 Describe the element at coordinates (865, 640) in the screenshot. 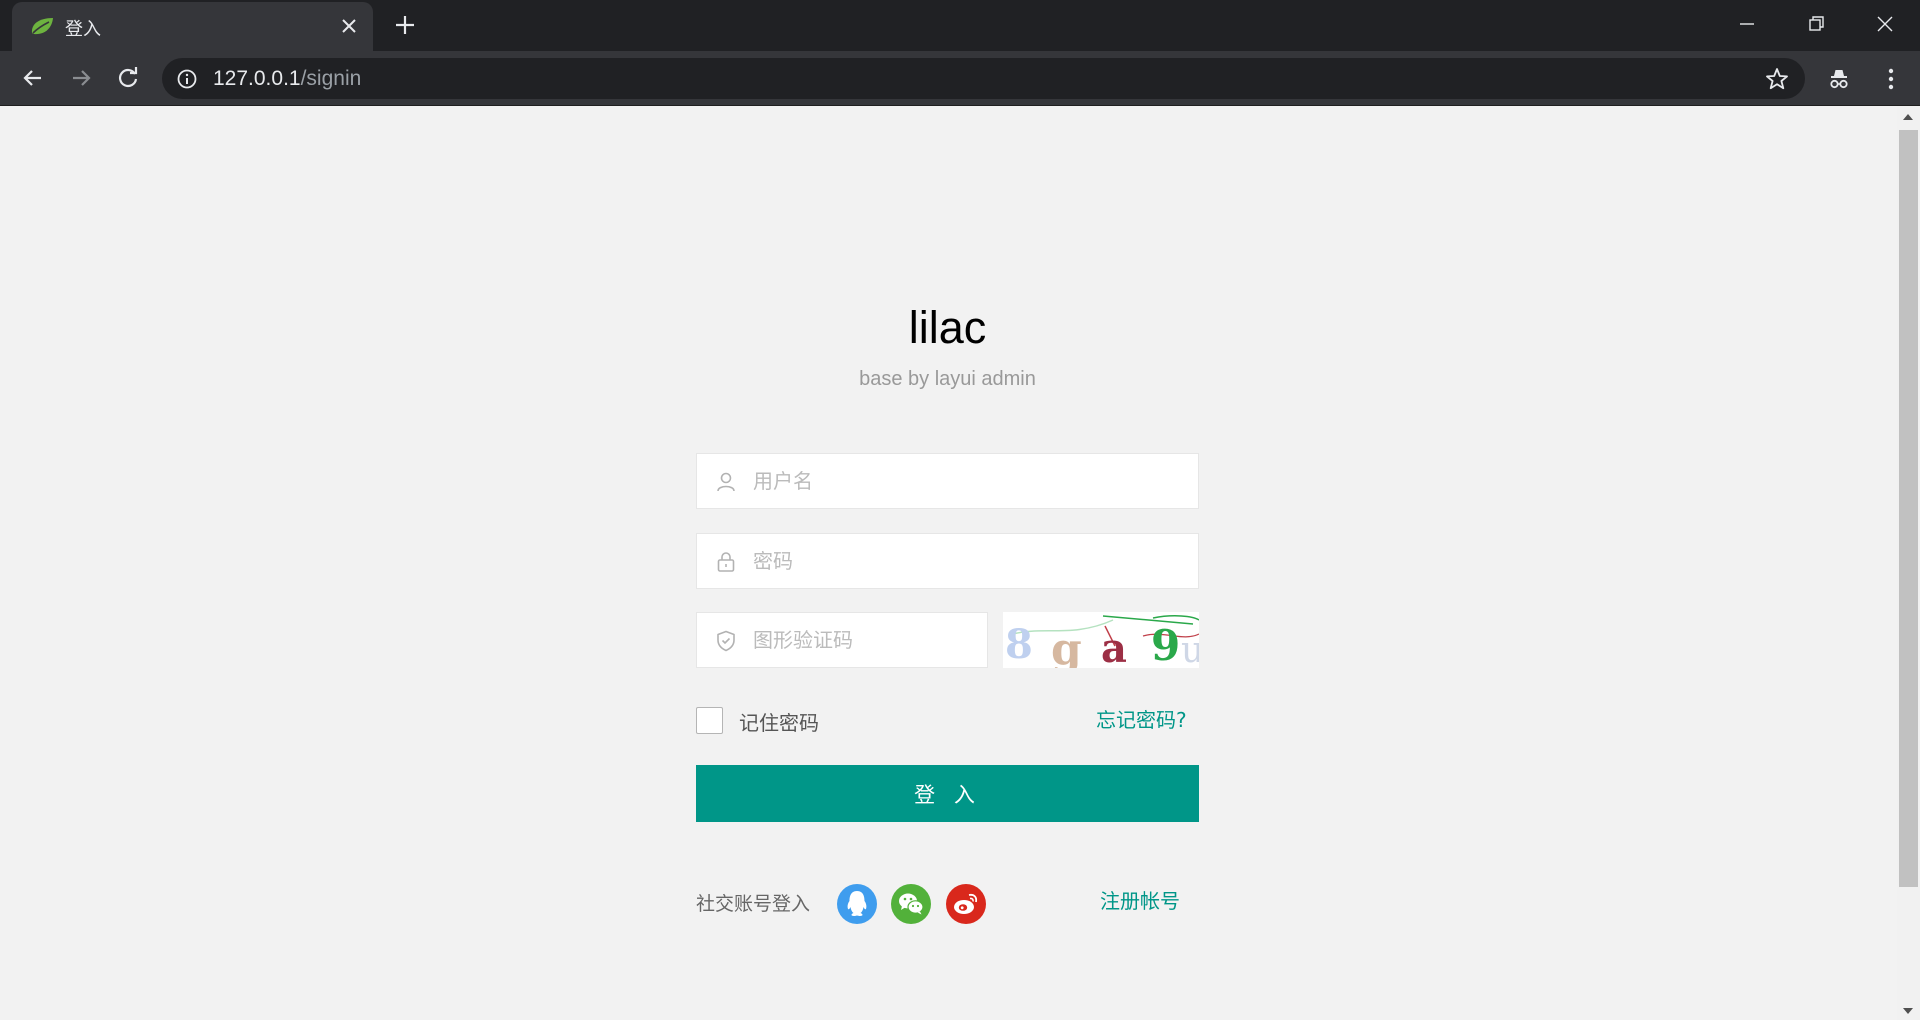

I see `captcha-input` at that location.